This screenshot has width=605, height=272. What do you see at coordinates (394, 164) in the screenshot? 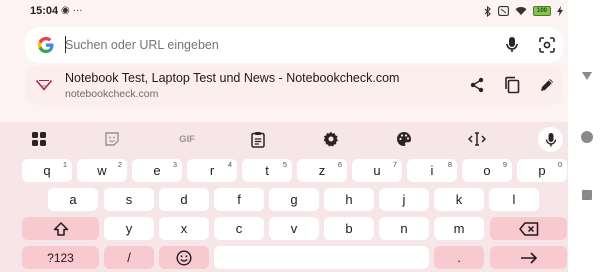
I see `key-hint: 7` at bounding box center [394, 164].